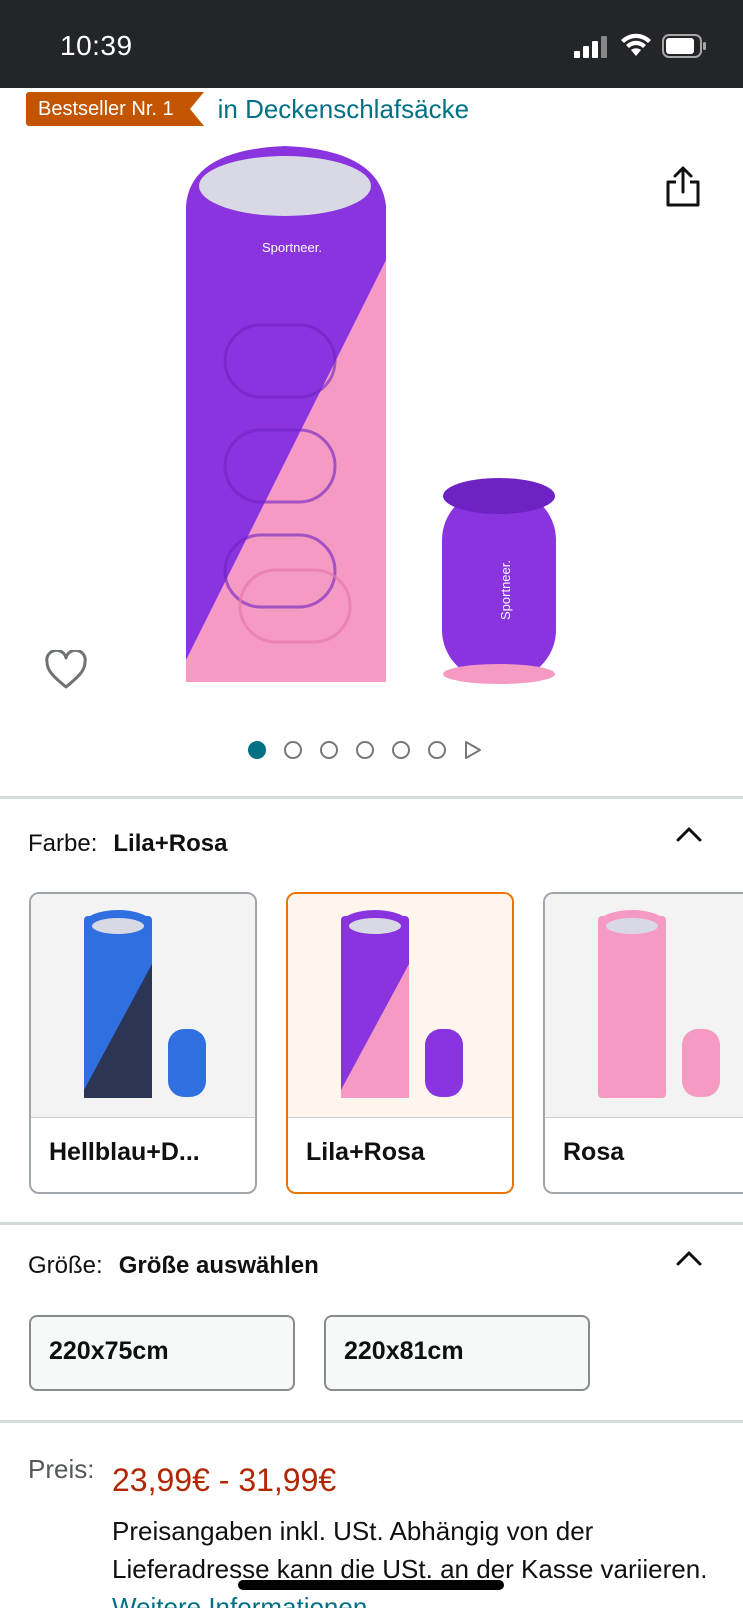  Describe the element at coordinates (683, 187) in the screenshot. I see `share-icon` at that location.